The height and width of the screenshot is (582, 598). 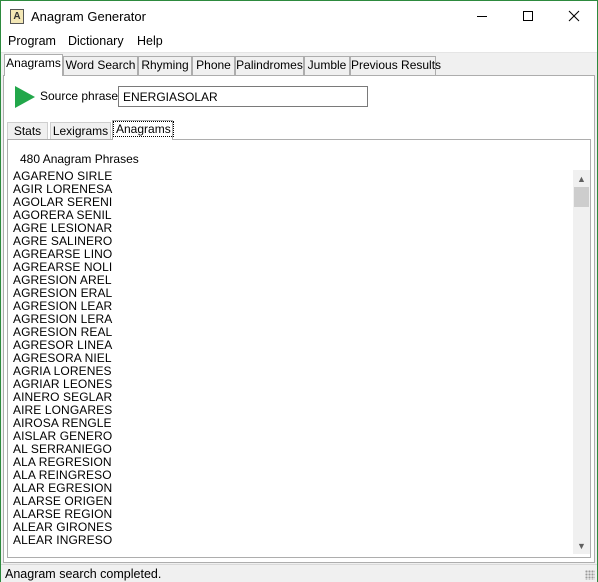 What do you see at coordinates (581, 362) in the screenshot?
I see `vertical-scrollbar: ▲ ▼` at bounding box center [581, 362].